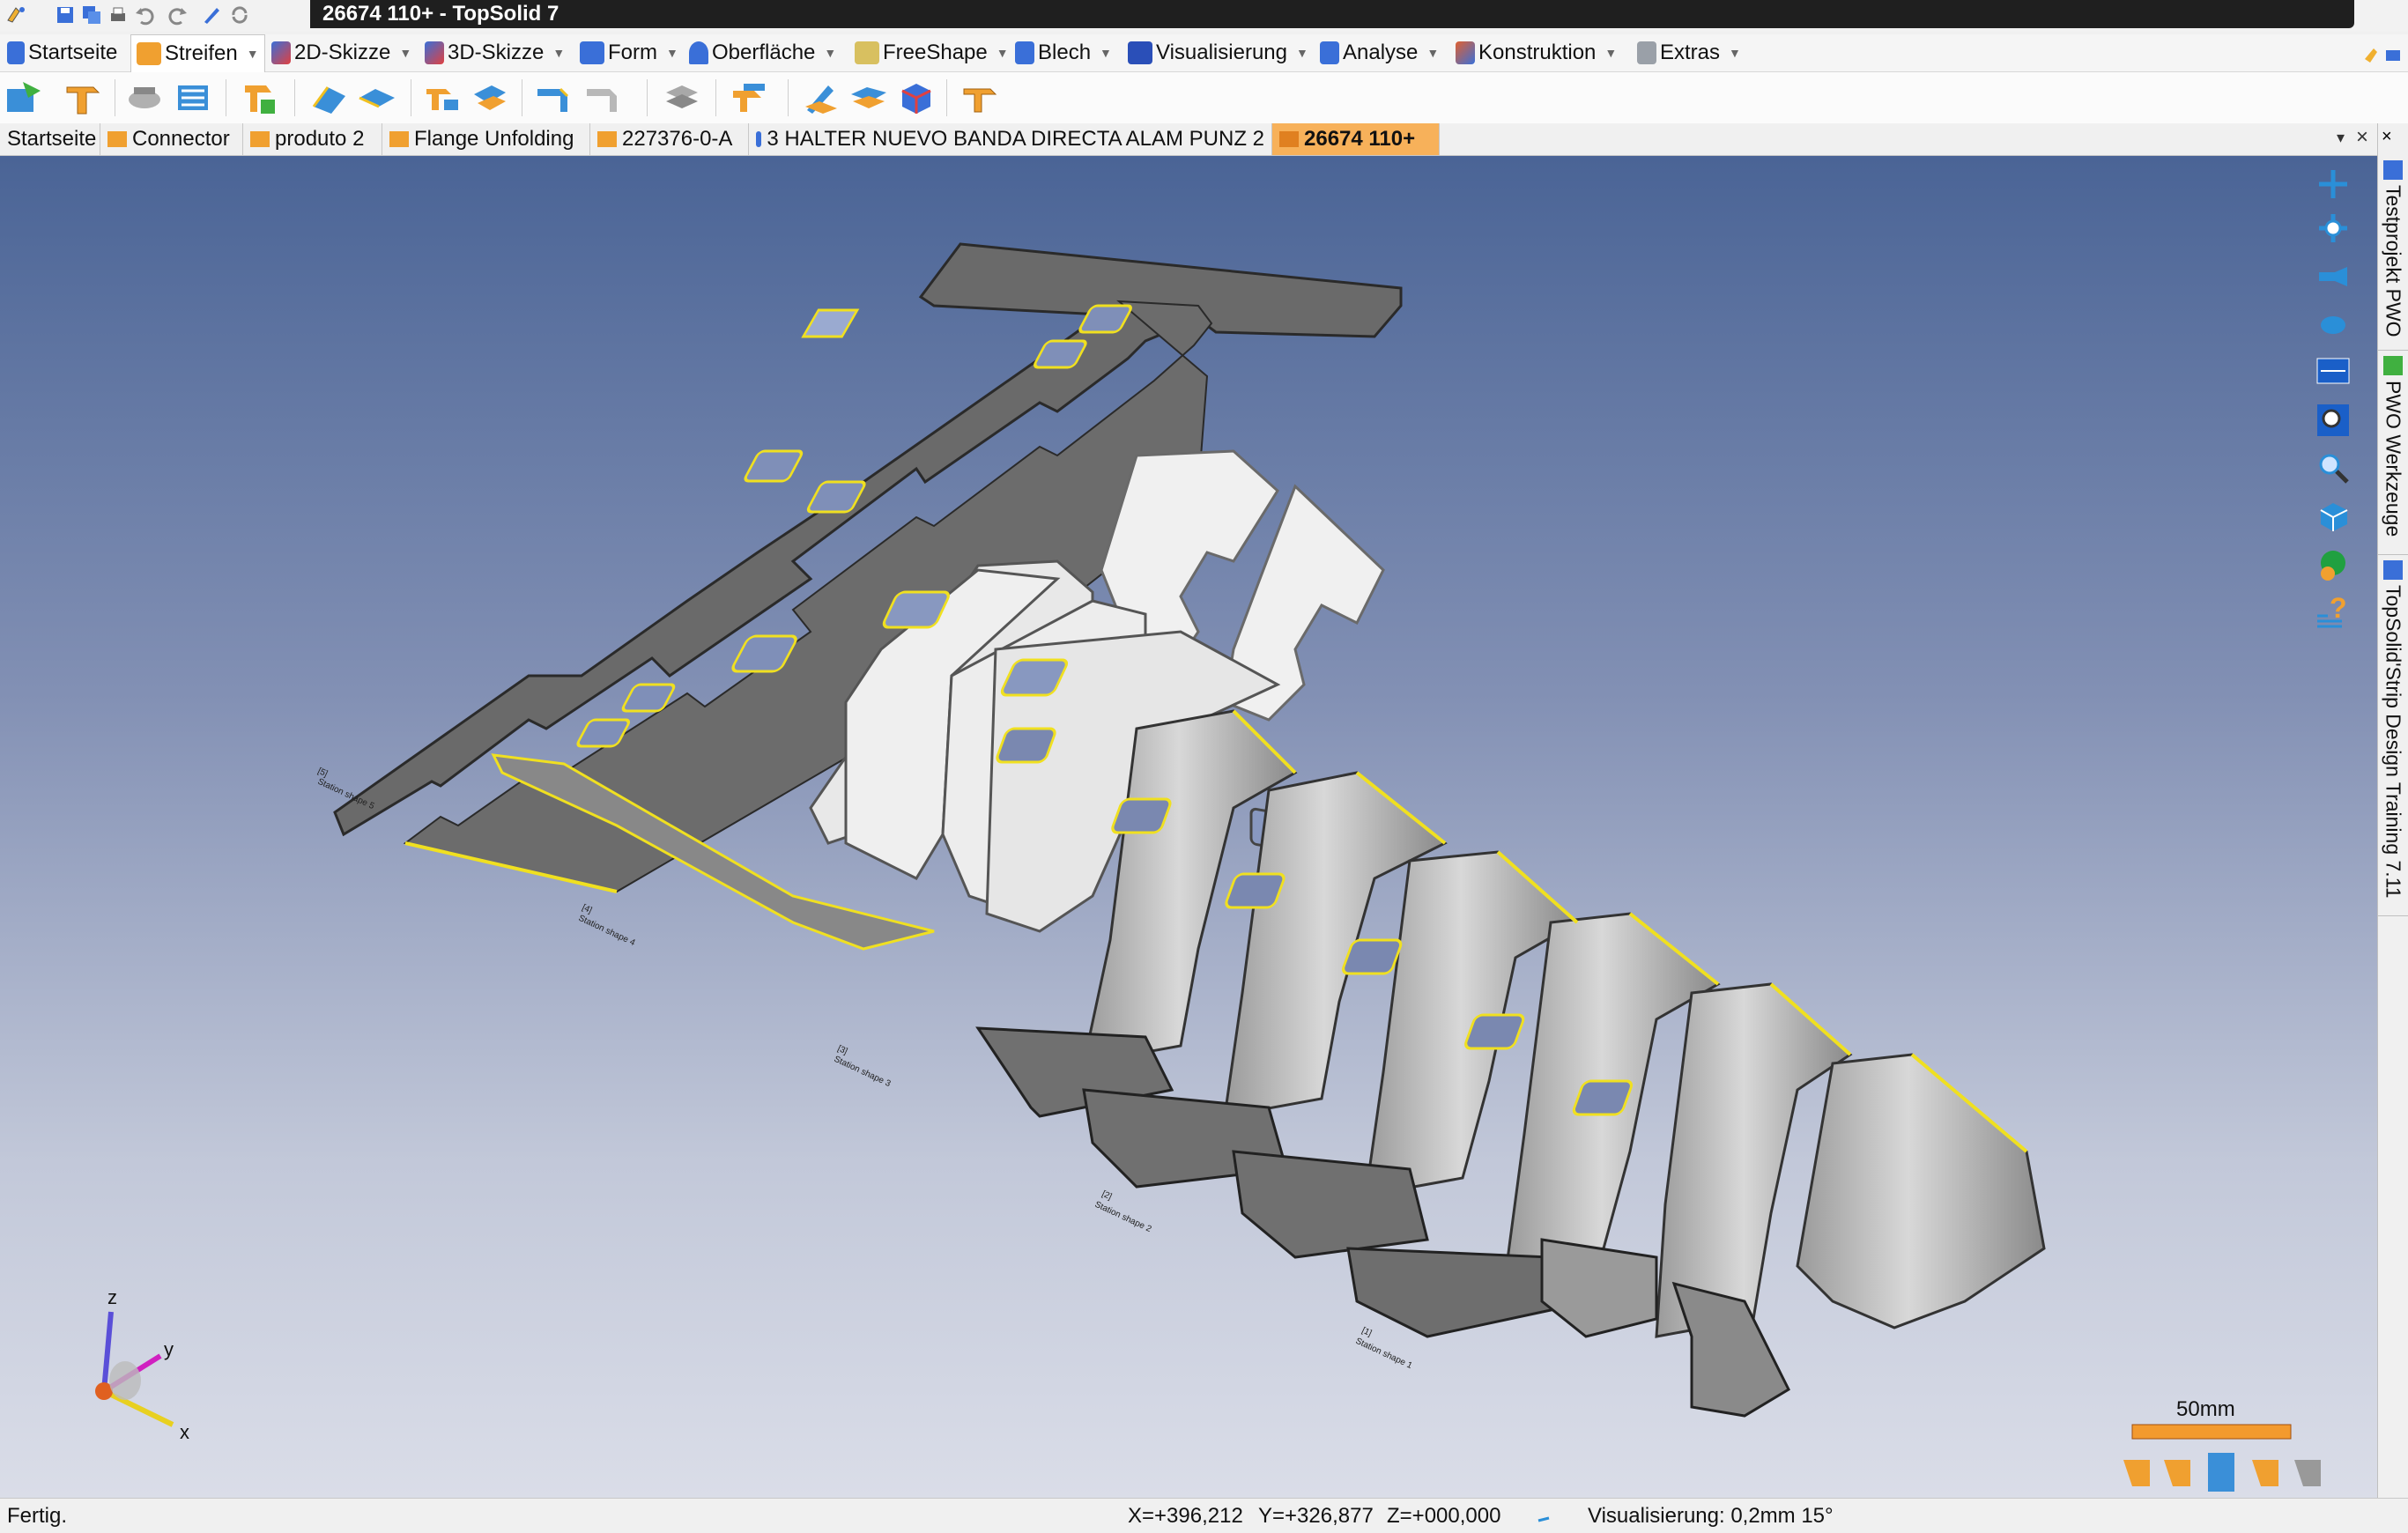 This screenshot has height=1533, width=2408. Describe the element at coordinates (2333, 276) in the screenshot. I see `camera-icon` at that location.